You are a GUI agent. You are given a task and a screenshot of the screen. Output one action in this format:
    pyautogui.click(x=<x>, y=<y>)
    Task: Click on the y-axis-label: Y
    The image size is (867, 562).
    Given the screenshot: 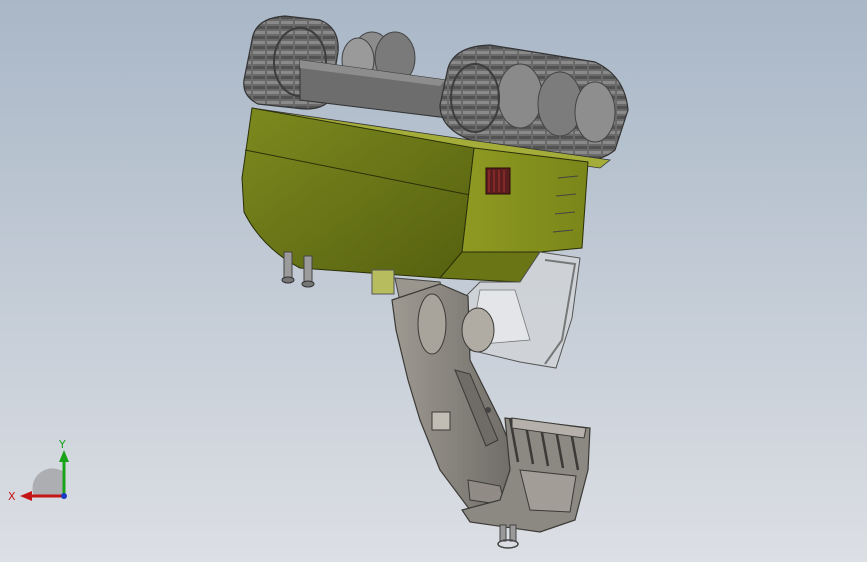 What is the action you would take?
    pyautogui.click(x=62, y=444)
    